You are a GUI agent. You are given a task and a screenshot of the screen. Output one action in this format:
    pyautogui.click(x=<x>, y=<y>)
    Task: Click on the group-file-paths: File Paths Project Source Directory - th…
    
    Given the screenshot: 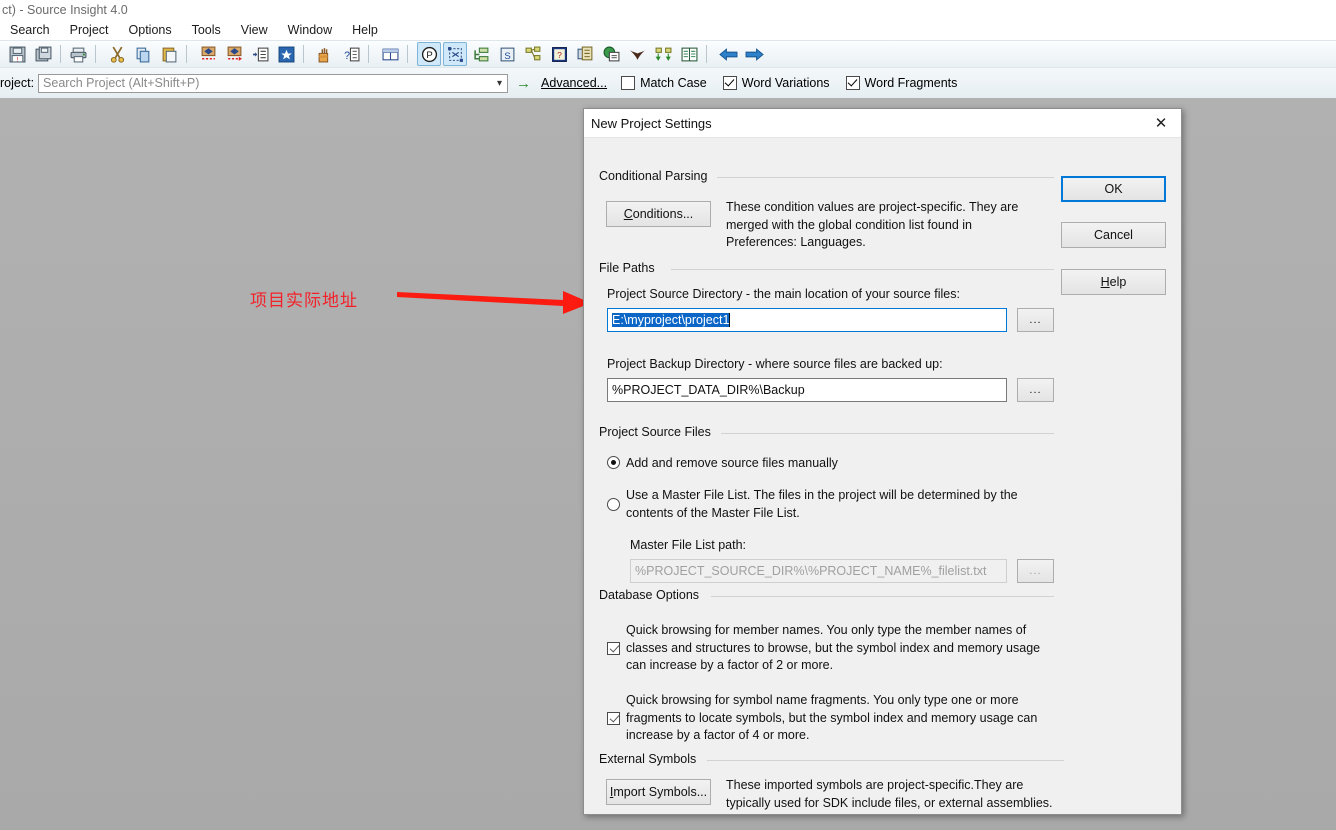 What is the action you would take?
    pyautogui.click(x=826, y=335)
    